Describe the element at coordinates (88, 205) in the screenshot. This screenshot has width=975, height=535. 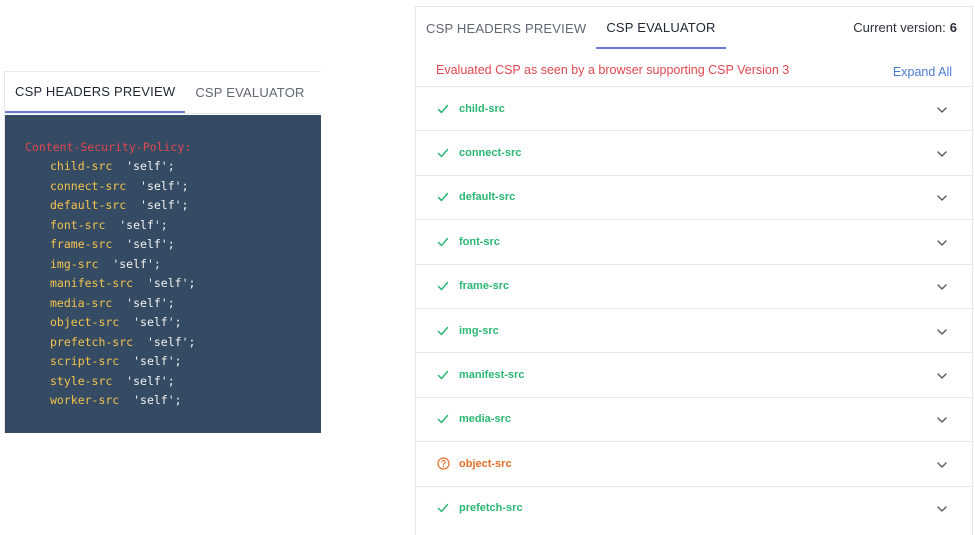
I see `directive-name: default-src` at that location.